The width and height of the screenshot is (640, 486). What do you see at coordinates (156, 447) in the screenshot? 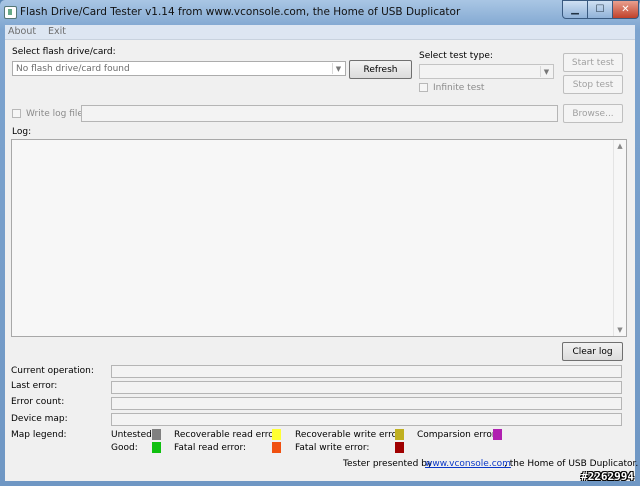
I see `legend-good-swatch` at bounding box center [156, 447].